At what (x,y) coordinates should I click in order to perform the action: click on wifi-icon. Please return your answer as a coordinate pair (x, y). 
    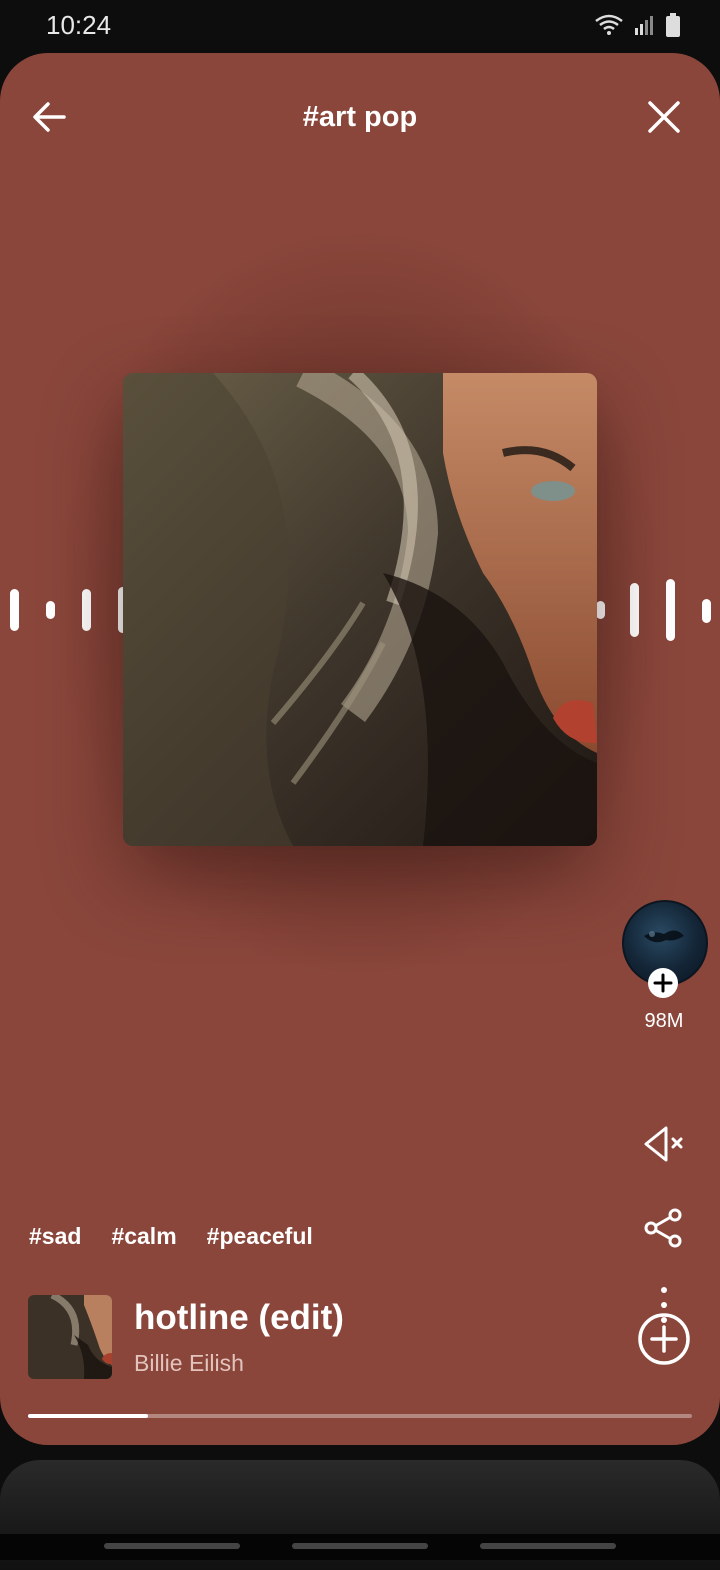
    Looking at the image, I should click on (609, 24).